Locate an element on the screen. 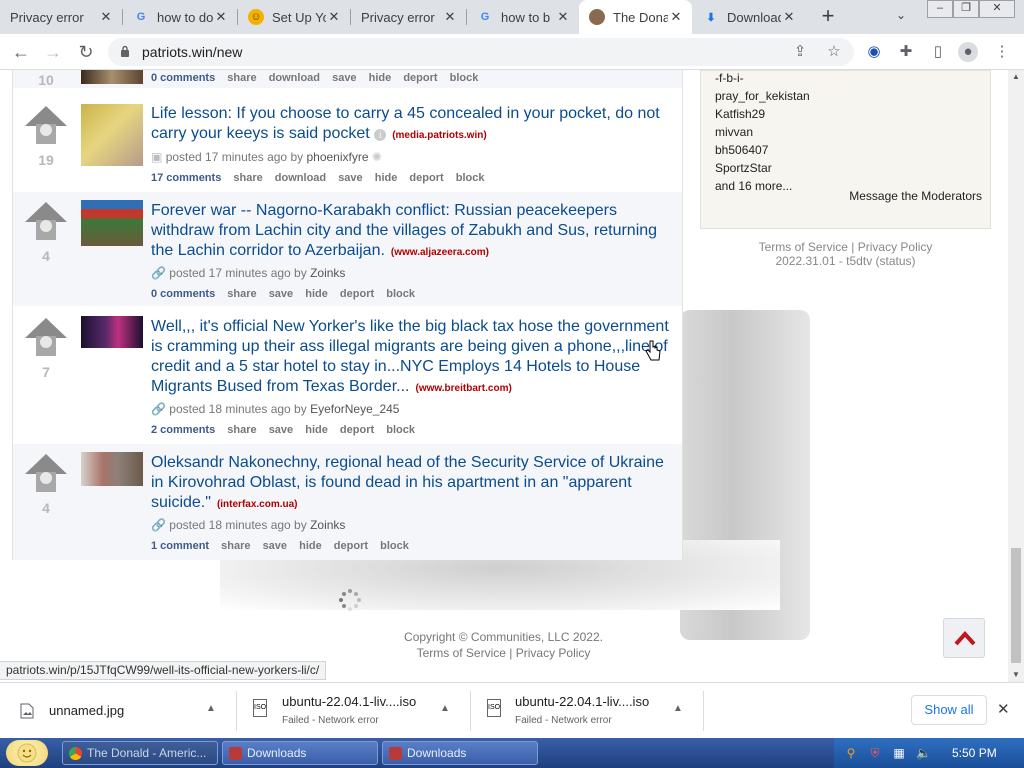  moderator-link: SportzStar is located at coordinates (743, 168).